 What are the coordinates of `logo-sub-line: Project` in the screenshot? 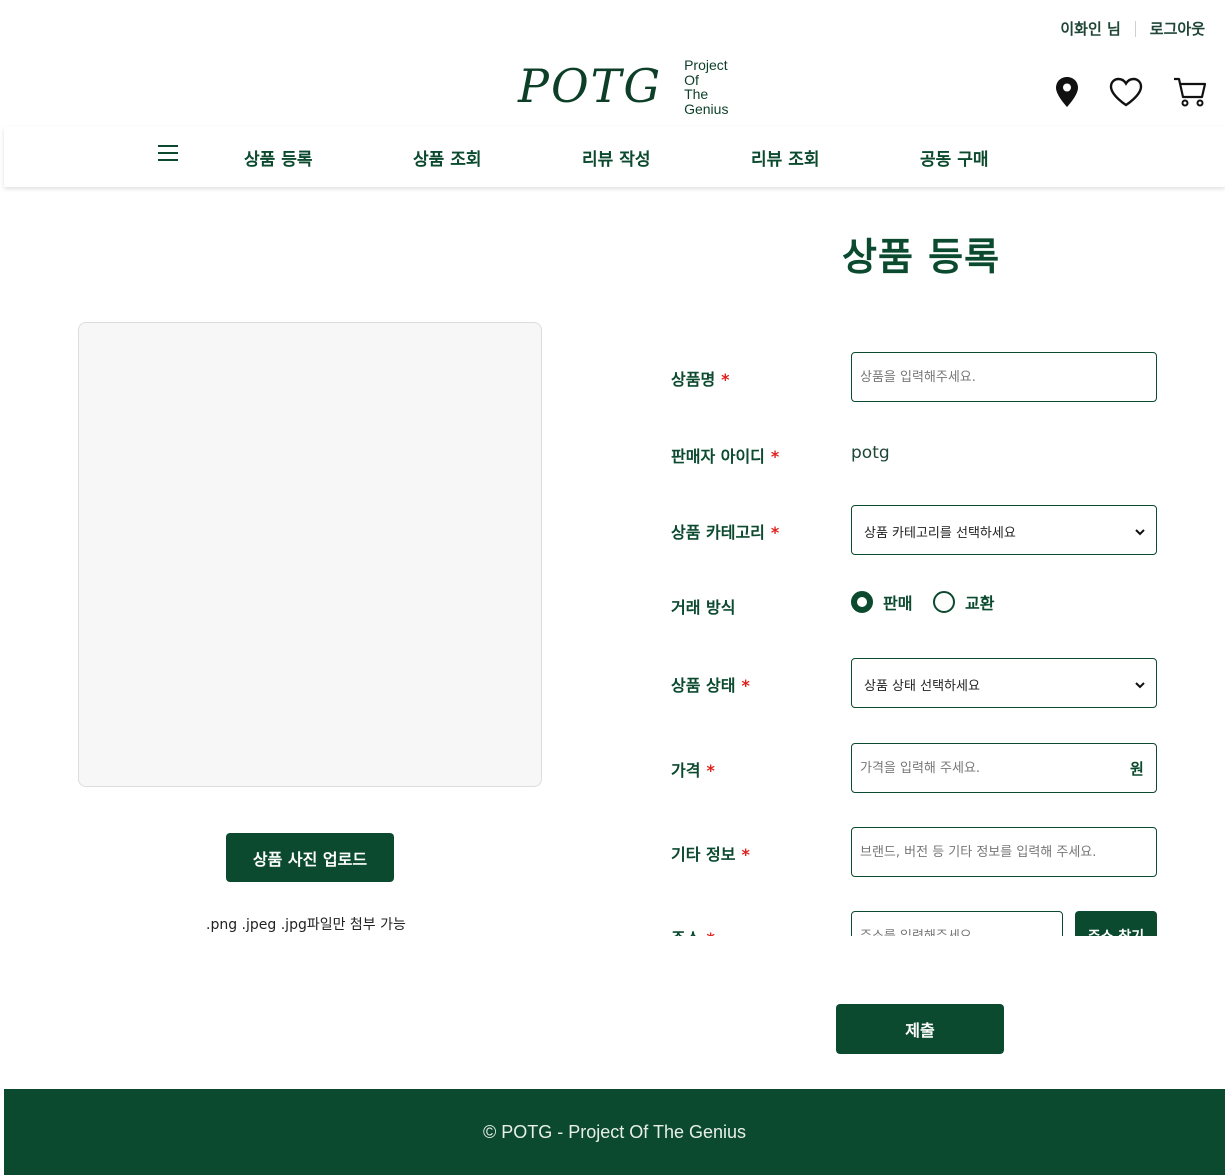 It's located at (706, 65).